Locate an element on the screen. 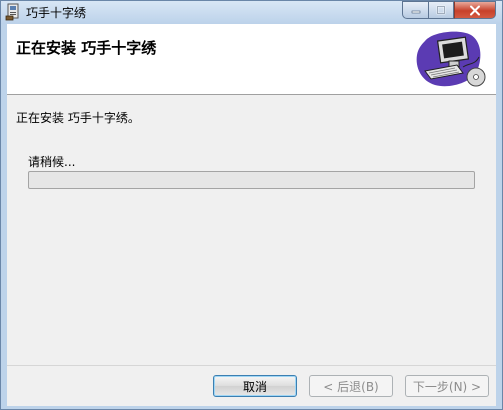 This screenshot has height=410, width=503. back-button: < 后退(B) is located at coordinates (351, 386).